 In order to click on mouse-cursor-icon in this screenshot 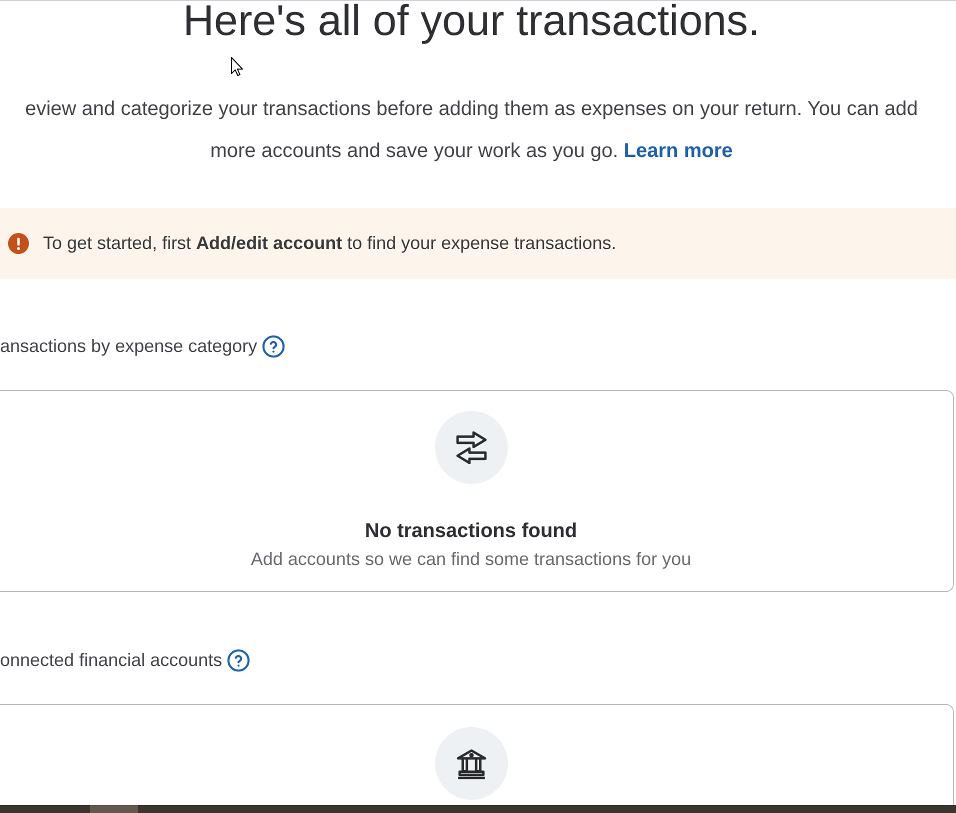, I will do `click(237, 66)`.